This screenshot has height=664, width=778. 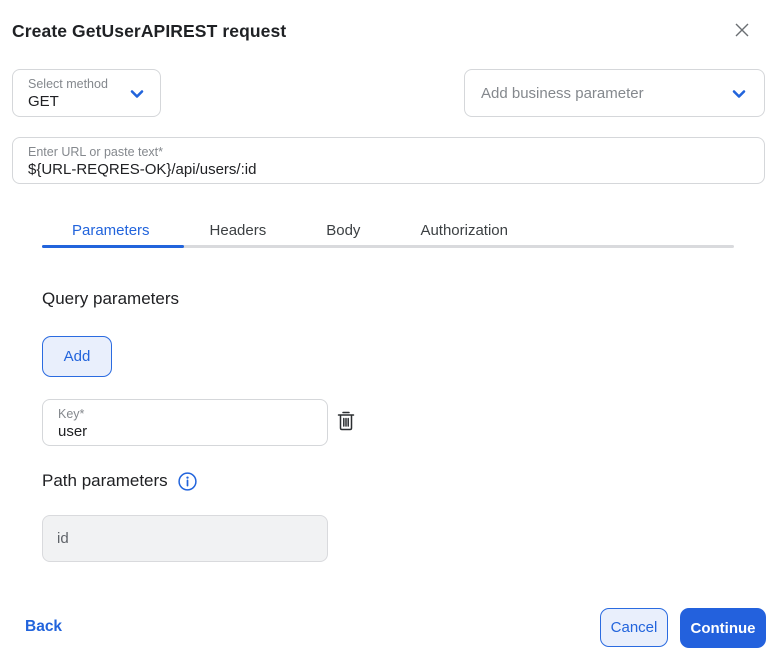 I want to click on query-key-label: Key*, so click(x=71, y=414).